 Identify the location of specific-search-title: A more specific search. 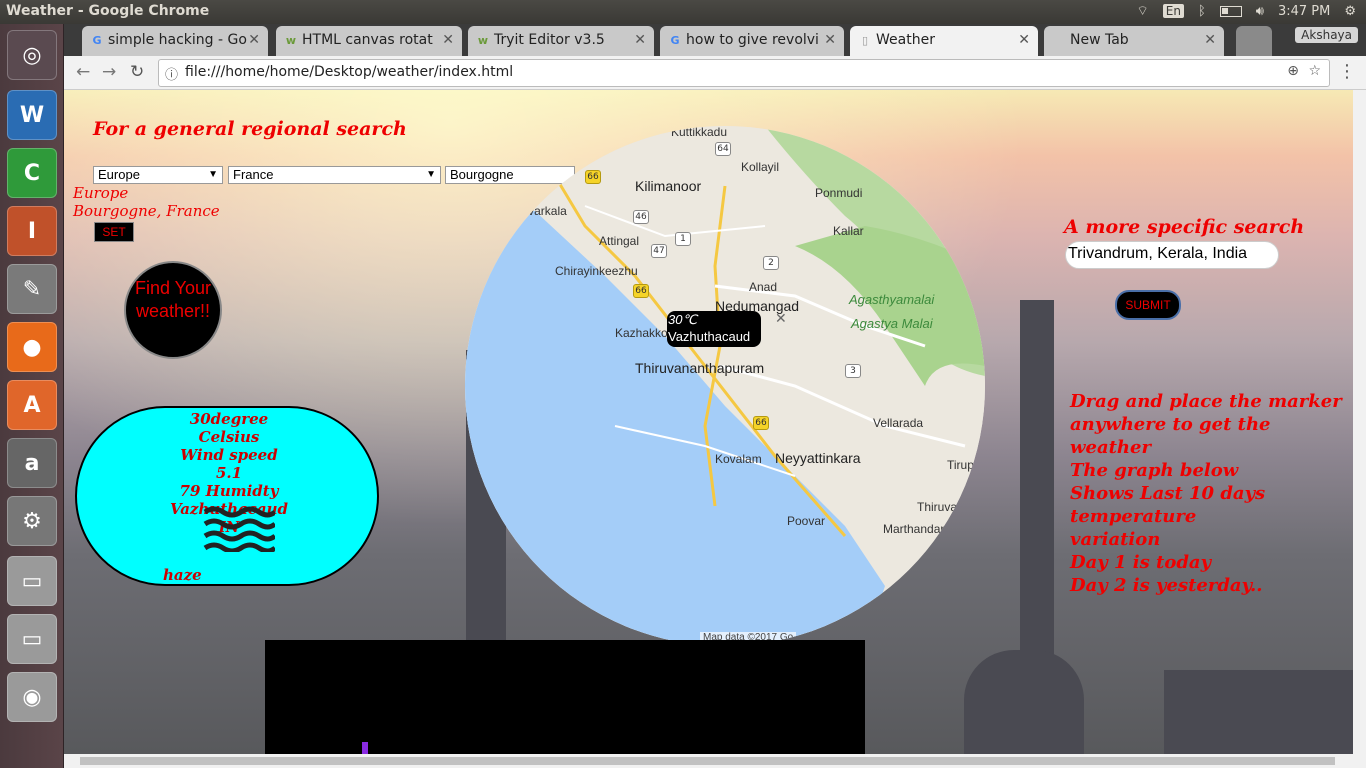
(1184, 227).